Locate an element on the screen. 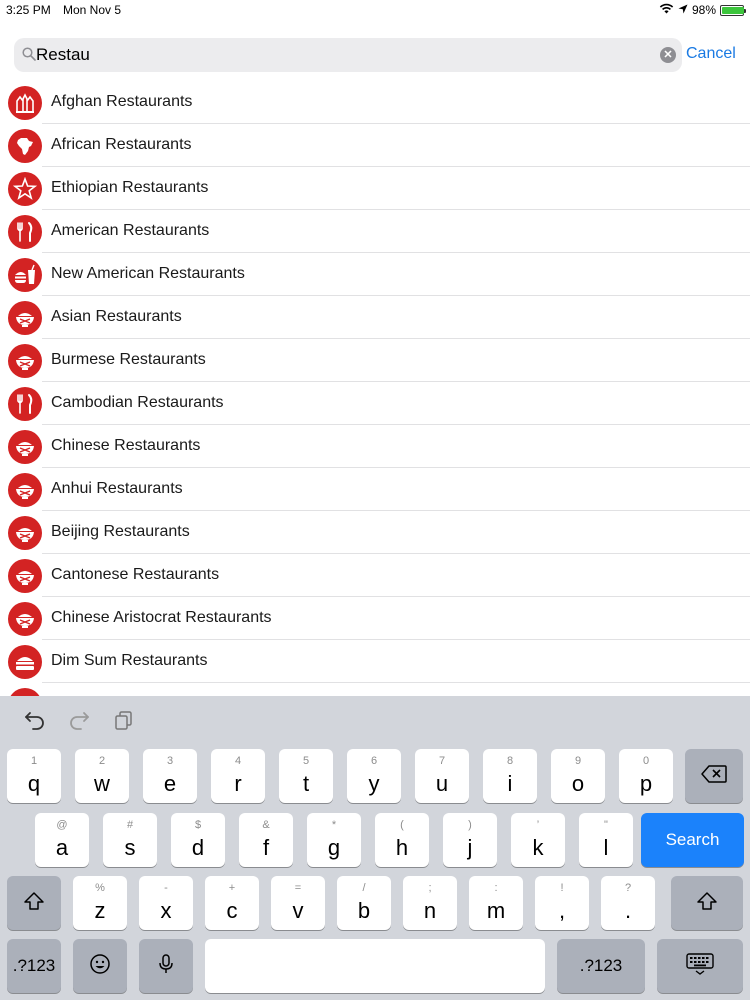 This screenshot has height=1000, width=750. key-char: t is located at coordinates (306, 783).